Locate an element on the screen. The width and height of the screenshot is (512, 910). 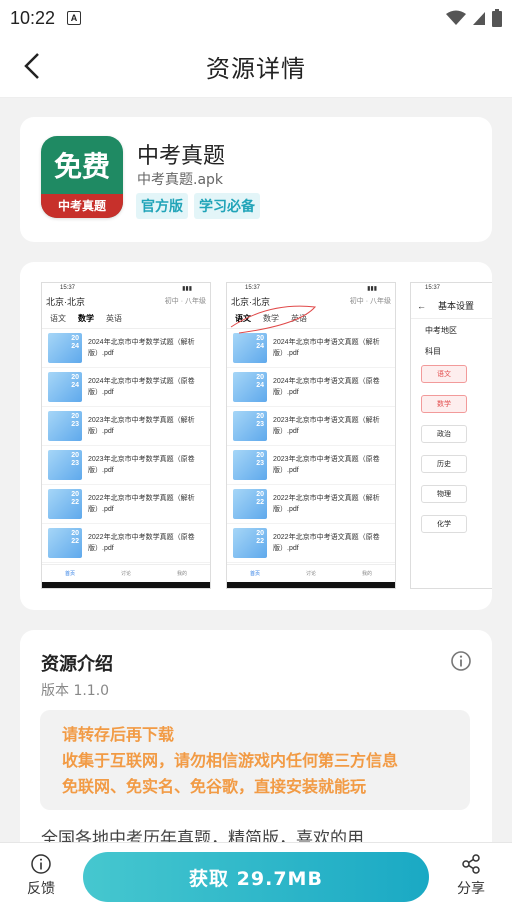
mini-tab: 语文 is located at coordinates (58, 318).